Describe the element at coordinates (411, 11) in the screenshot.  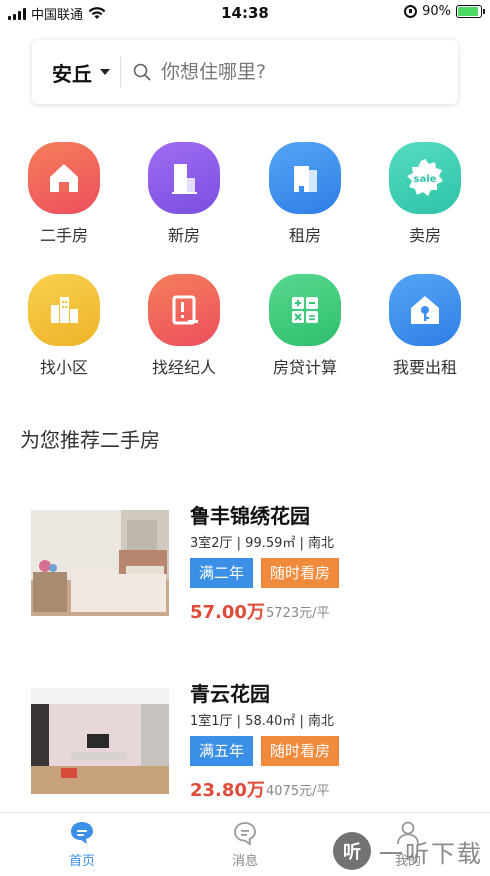
I see `orientation-lock-icon` at that location.